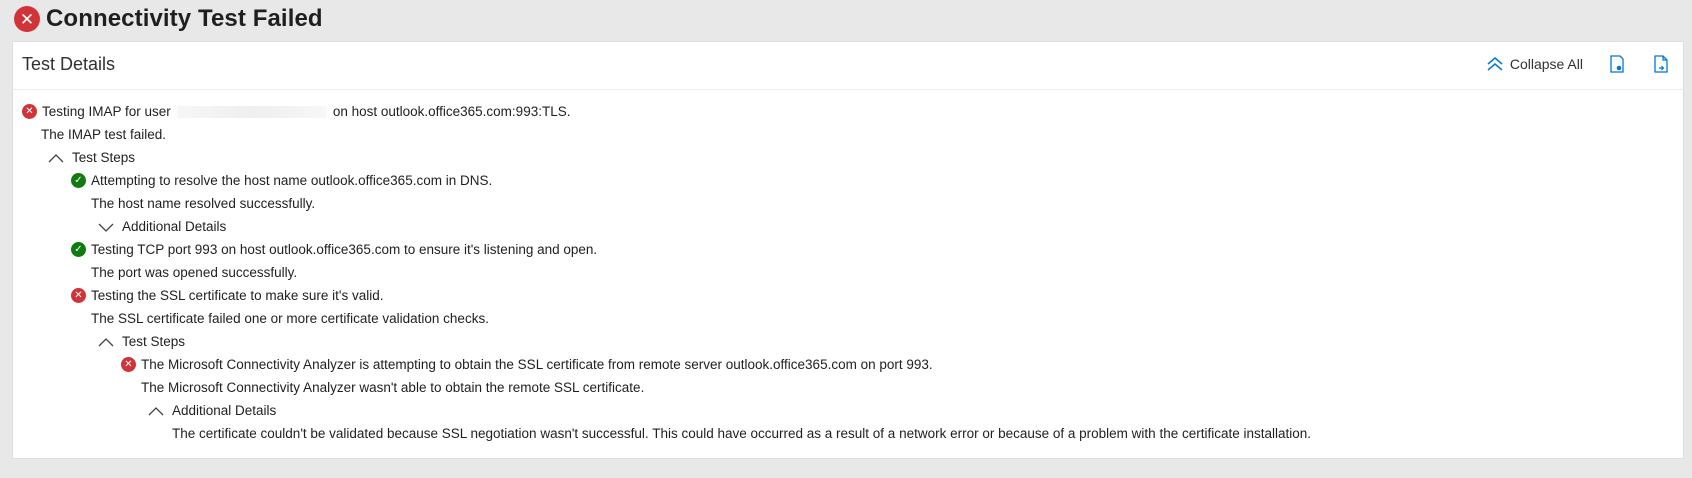 The width and height of the screenshot is (1692, 478). I want to click on redacted-user, so click(251, 111).